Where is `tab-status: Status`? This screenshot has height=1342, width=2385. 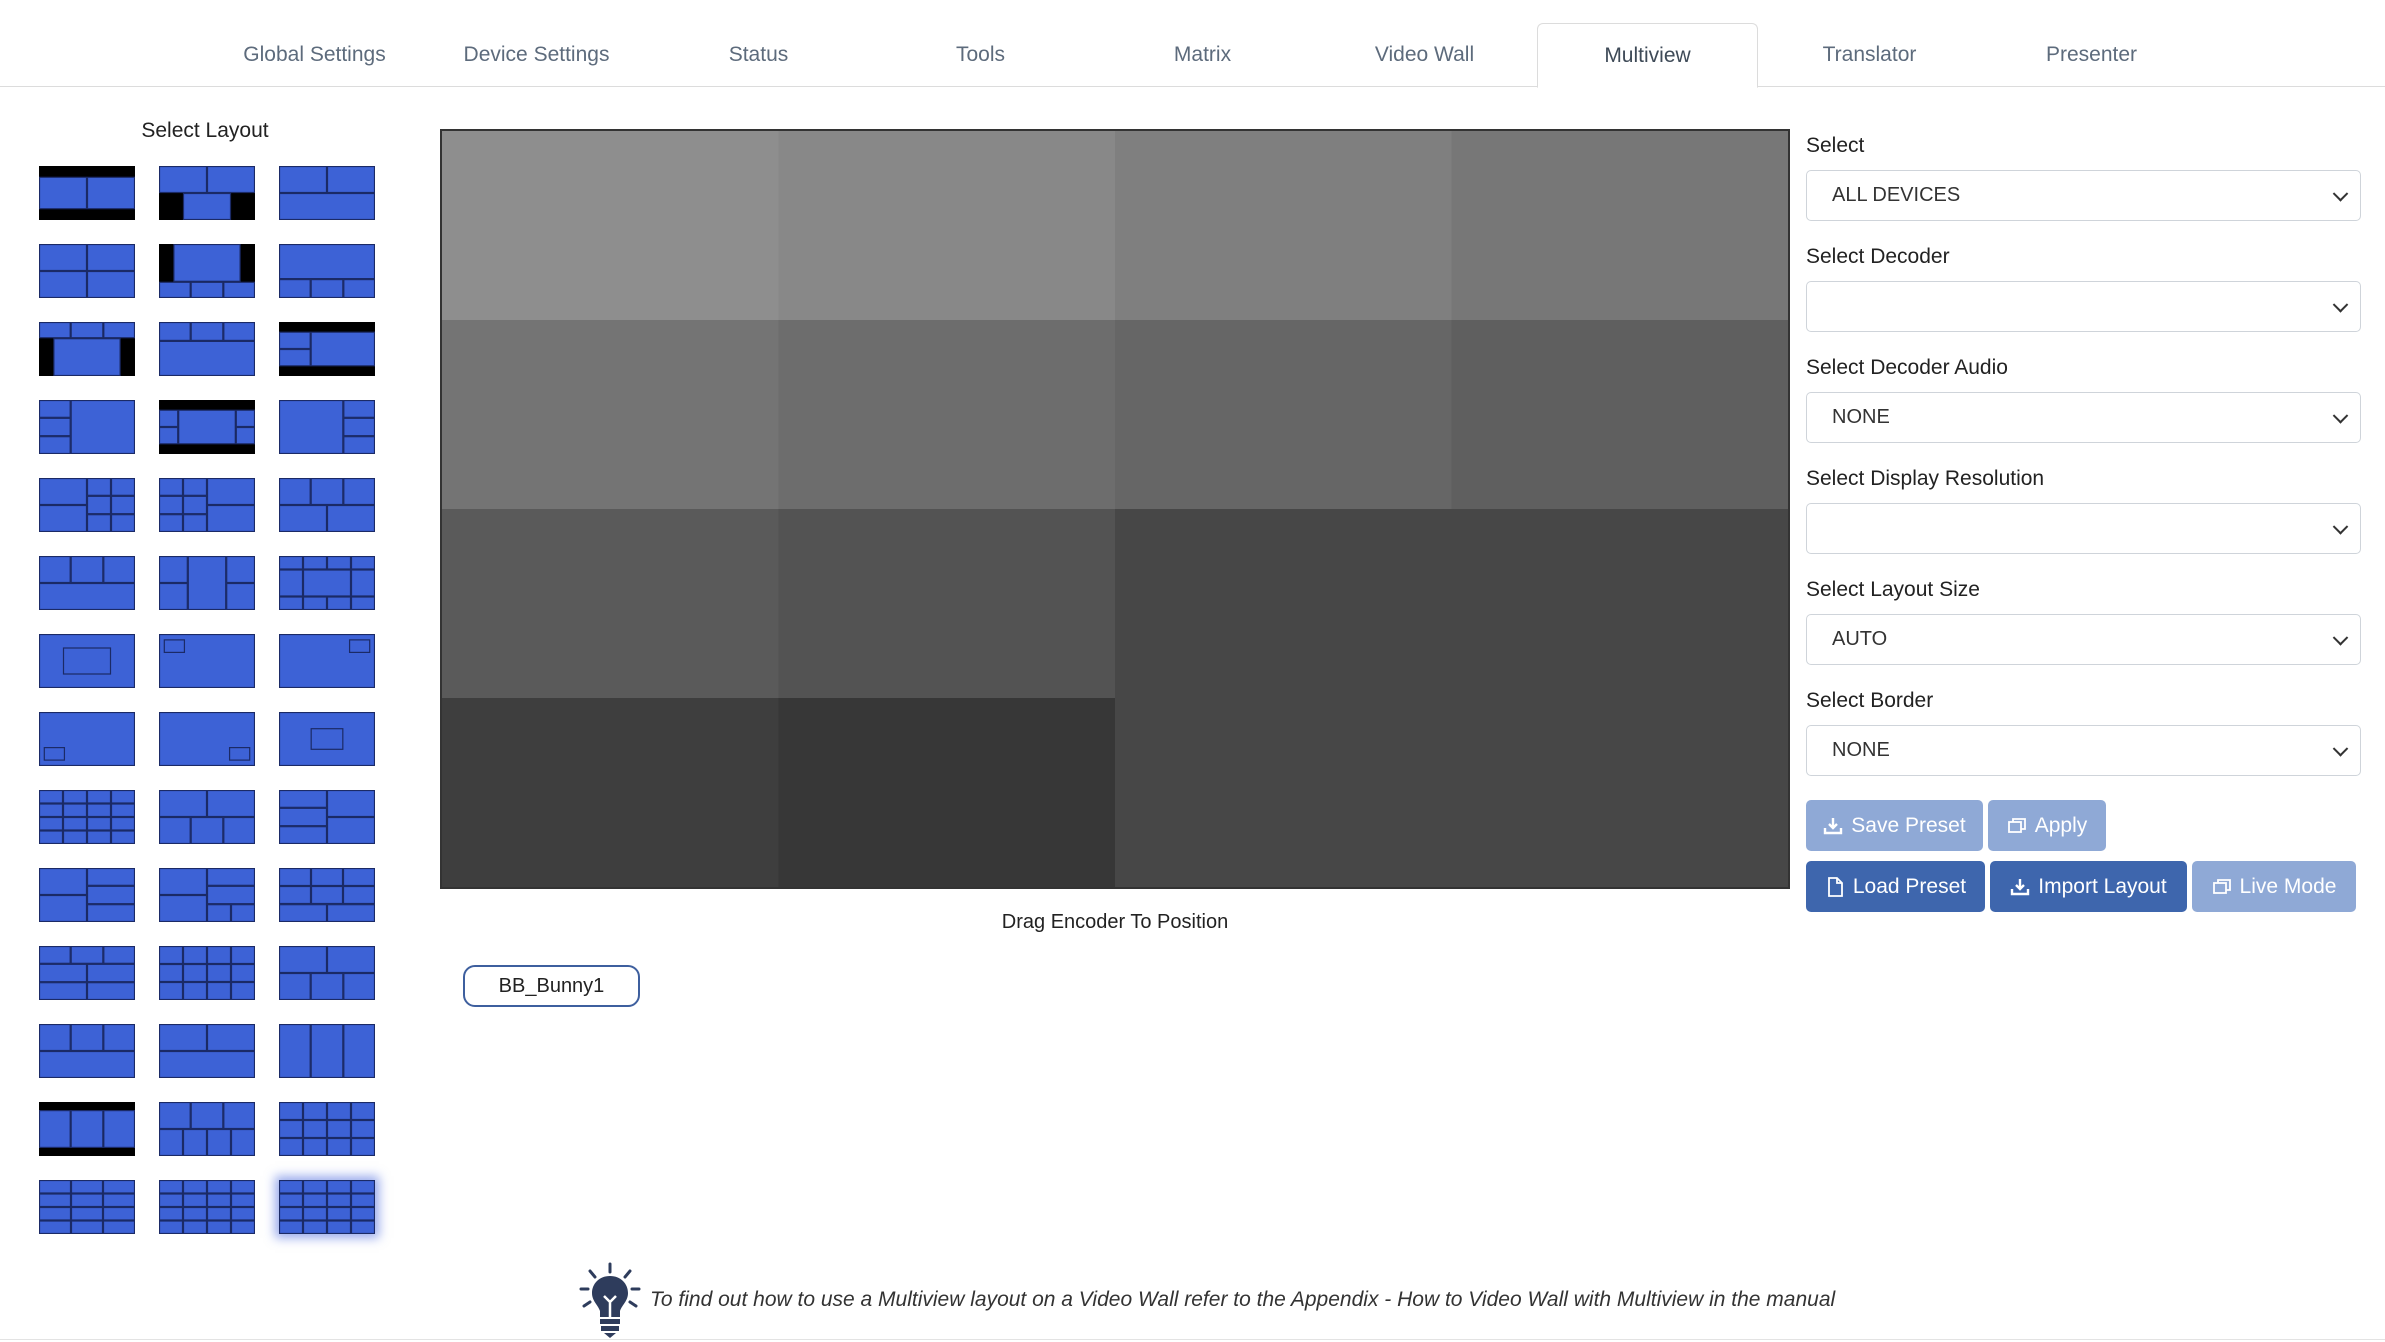 tab-status: Status is located at coordinates (758, 55).